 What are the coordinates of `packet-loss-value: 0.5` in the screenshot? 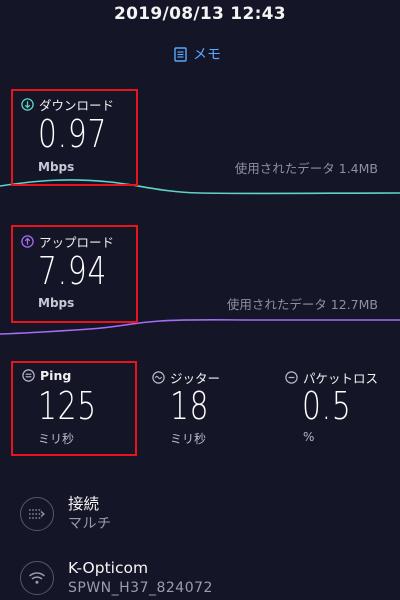 It's located at (327, 406).